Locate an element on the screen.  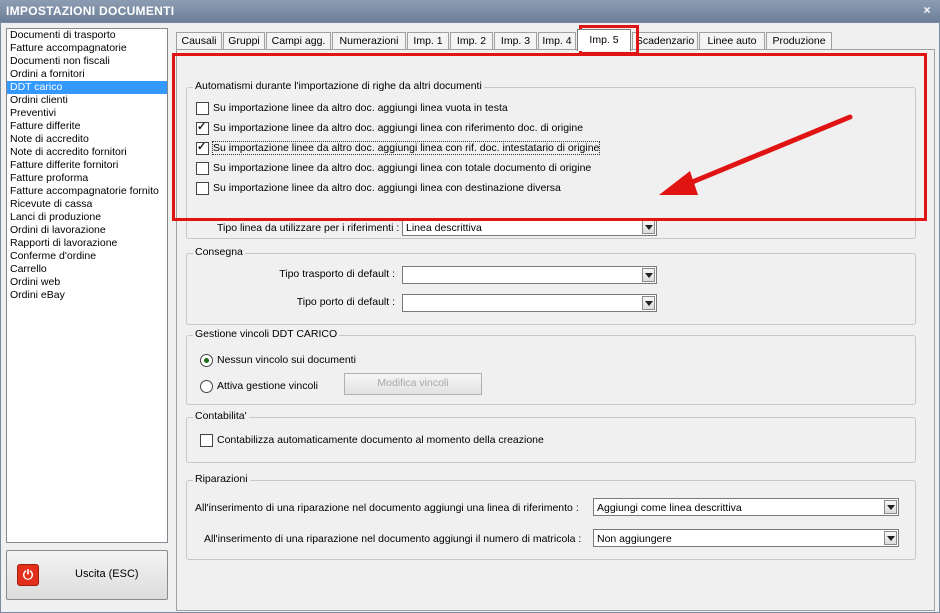
riparazioni-legend: Riparazioni is located at coordinates (221, 479).